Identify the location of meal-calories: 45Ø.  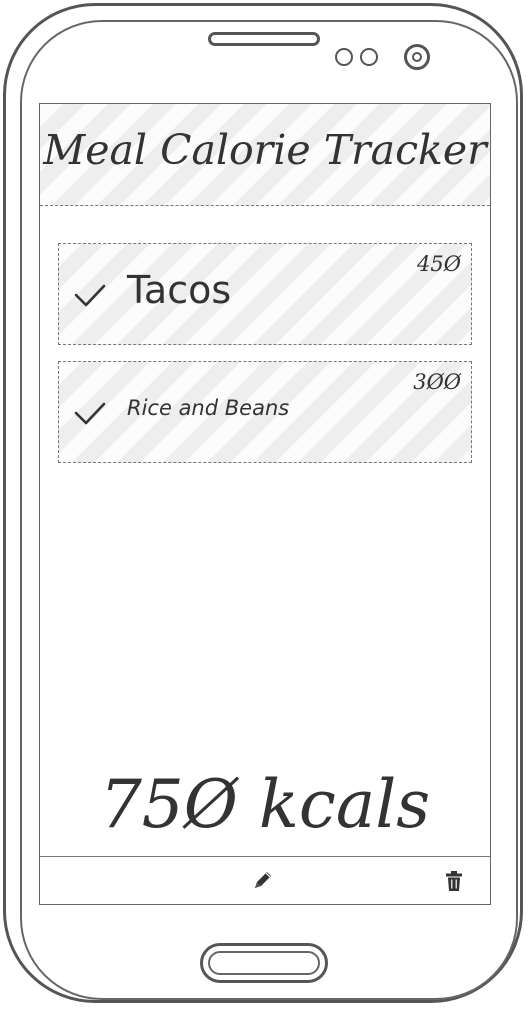
(439, 264).